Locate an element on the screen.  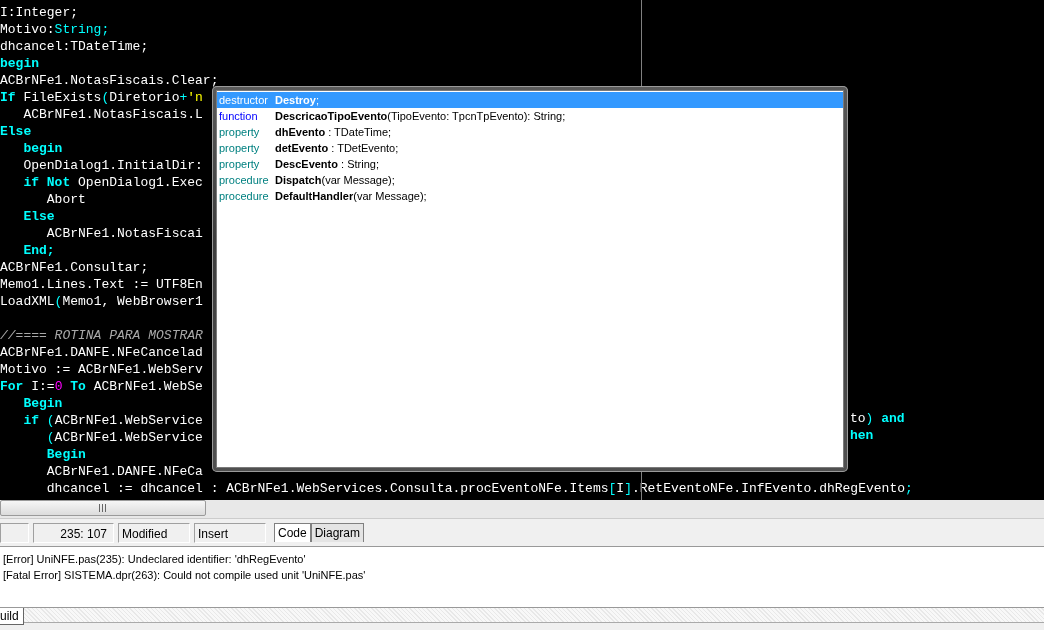
cursor-position: 235: 107 is located at coordinates (73, 532).